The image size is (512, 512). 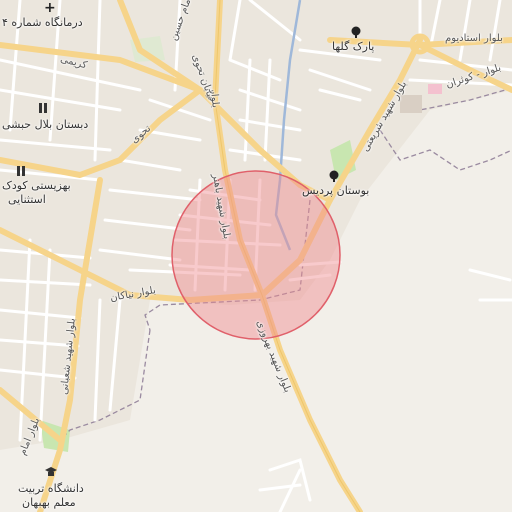 I want to click on school-icon, so click(x=44, y=108).